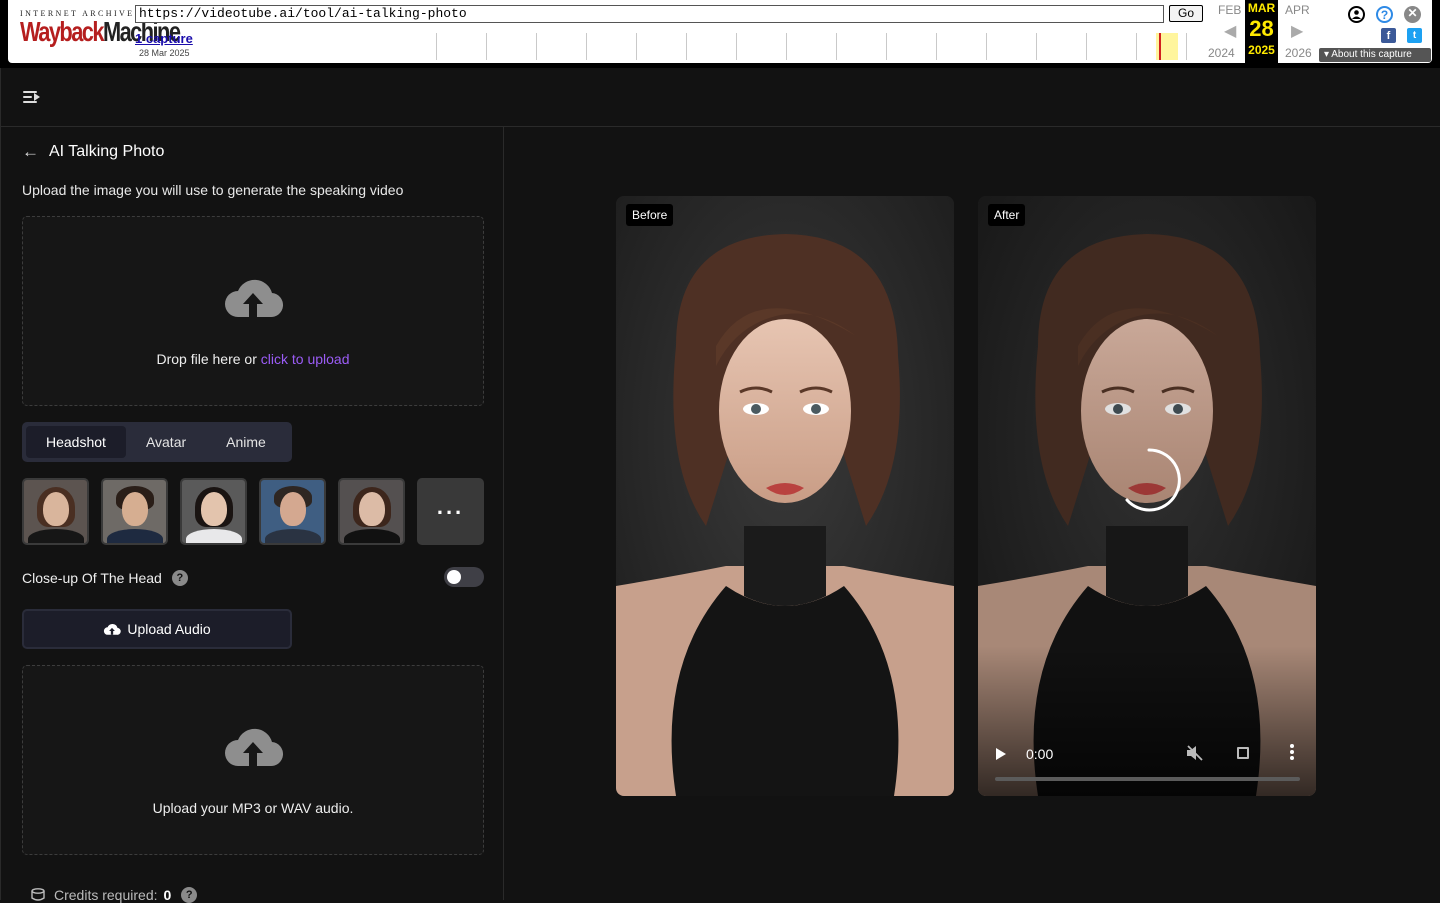  I want to click on audio-dropzone: Upload your MP3 or WAV audio., so click(253, 760).